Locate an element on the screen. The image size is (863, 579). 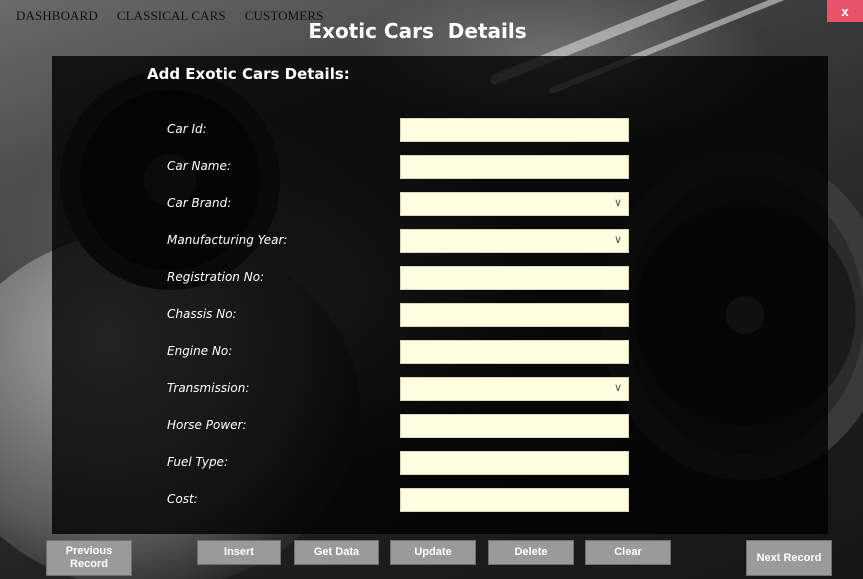
form-row-car-name: Car Name: is located at coordinates (440, 167).